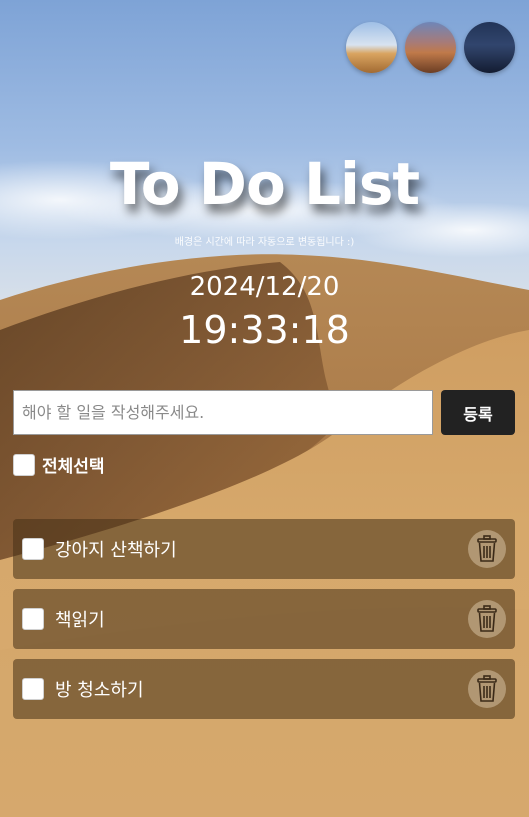 This screenshot has width=529, height=817. Describe the element at coordinates (223, 412) in the screenshot. I see `todo-input` at that location.